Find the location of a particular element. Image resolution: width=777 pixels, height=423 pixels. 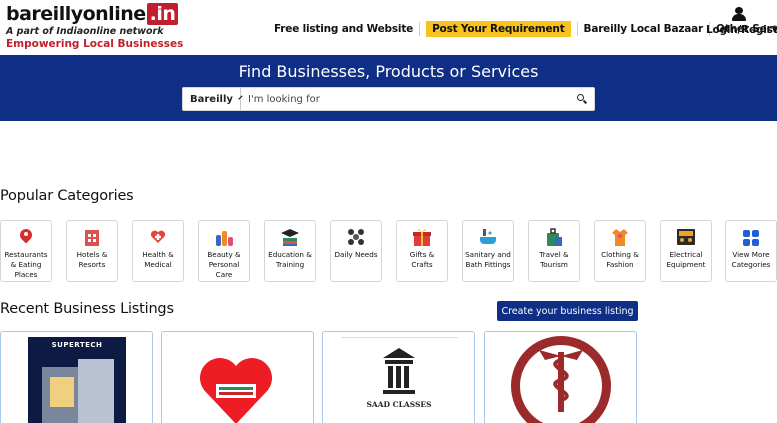

recent-listings-title: Recent Business Listings is located at coordinates (87, 309).